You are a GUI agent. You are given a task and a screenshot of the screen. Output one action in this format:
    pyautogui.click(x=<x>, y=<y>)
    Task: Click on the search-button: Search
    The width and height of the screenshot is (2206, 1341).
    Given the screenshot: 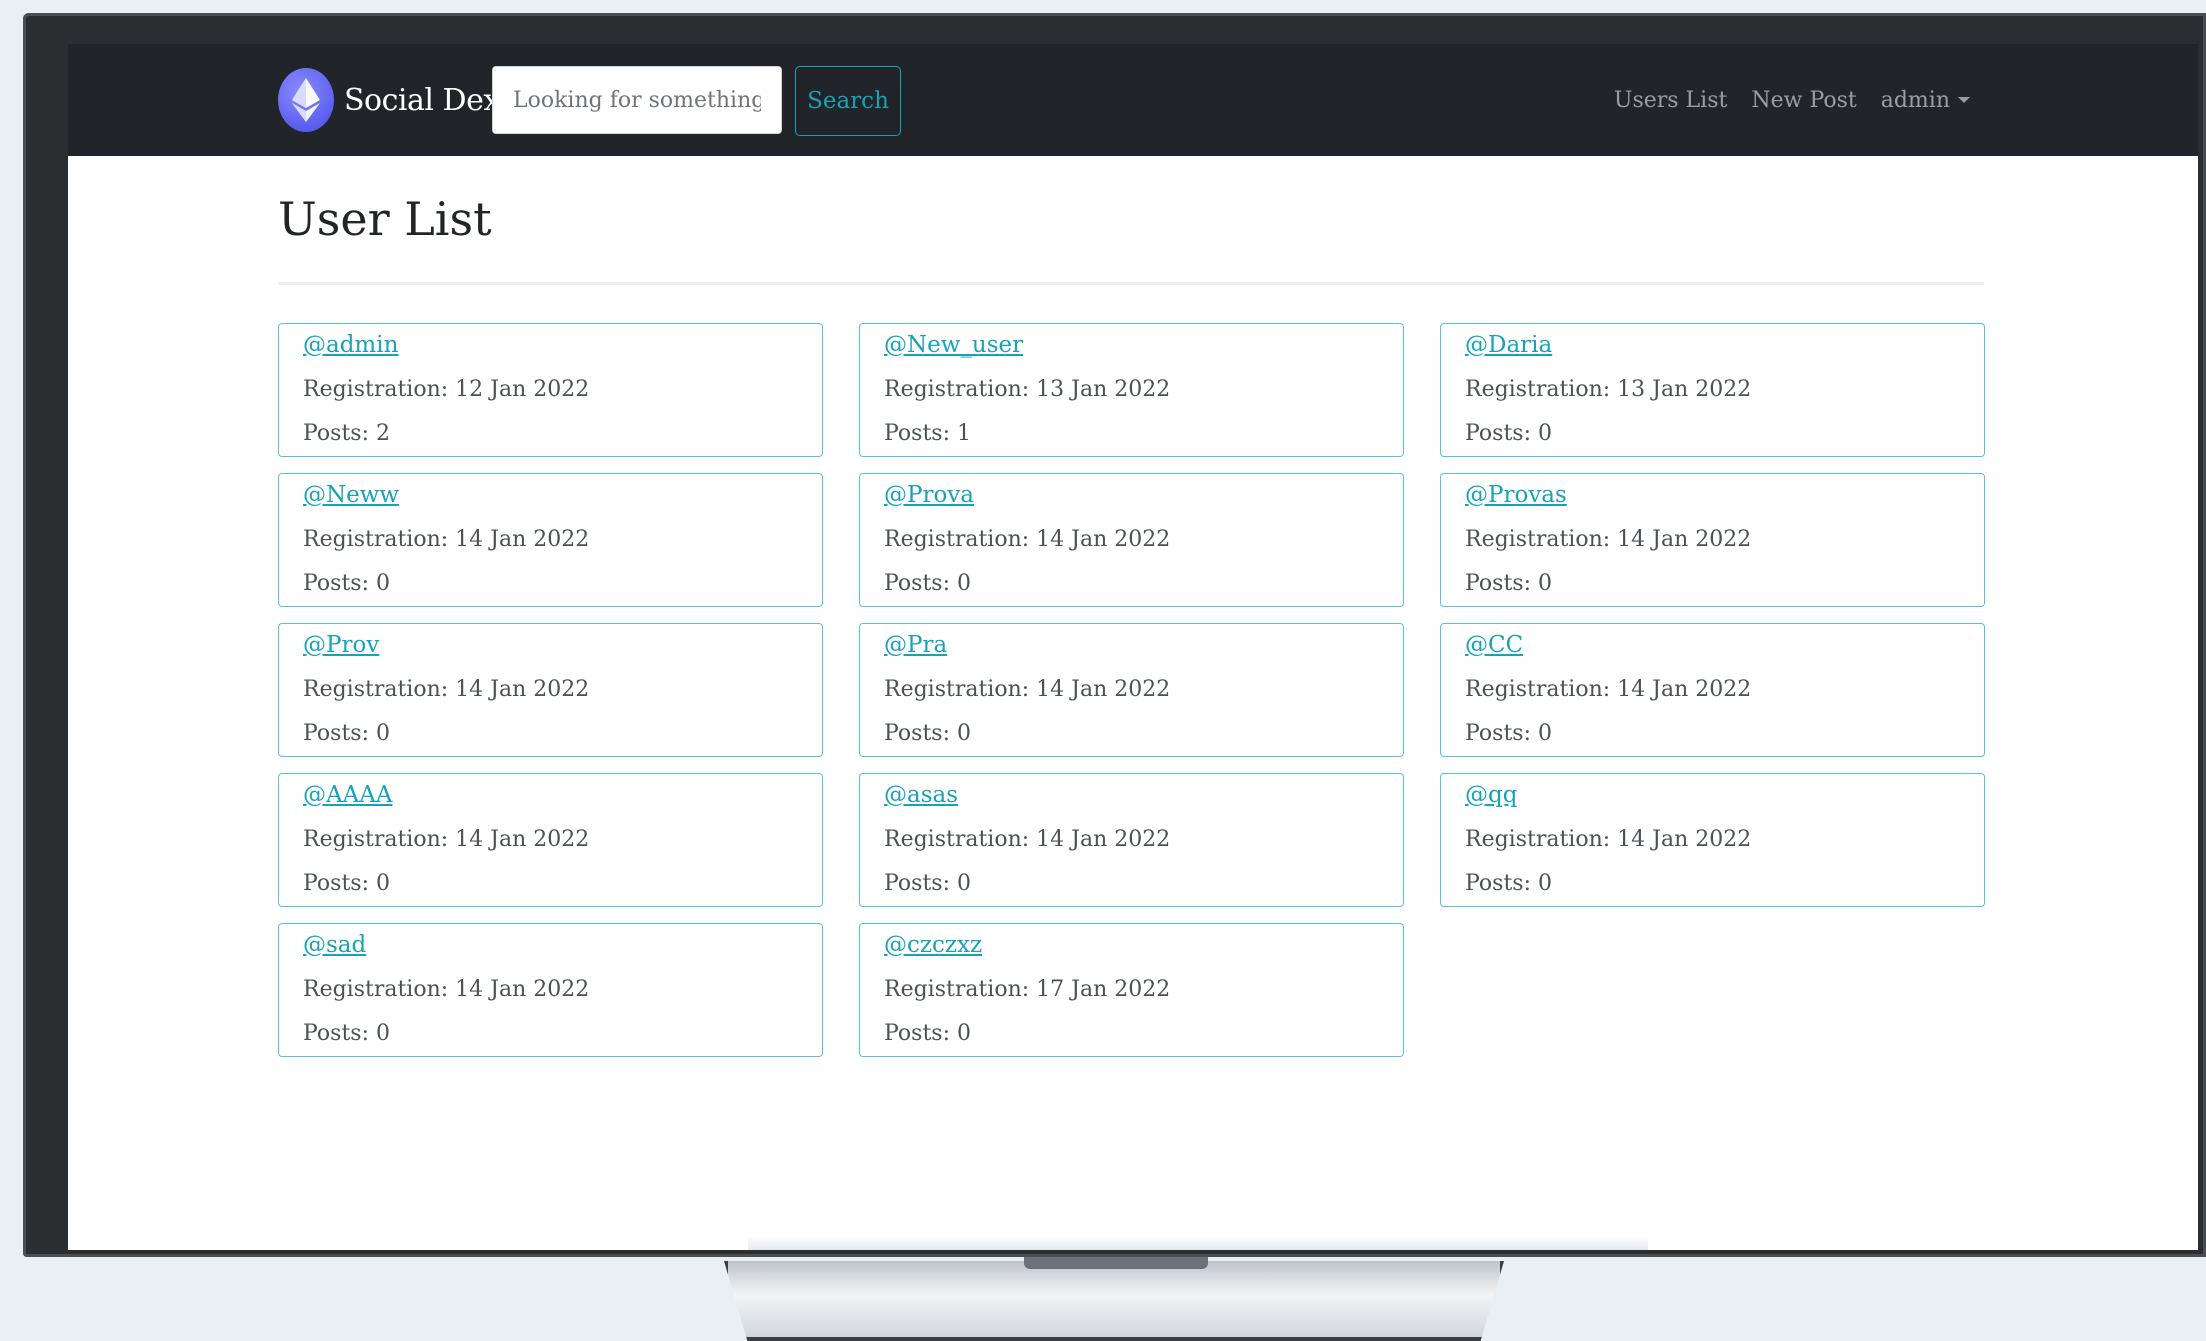 What is the action you would take?
    pyautogui.click(x=848, y=101)
    